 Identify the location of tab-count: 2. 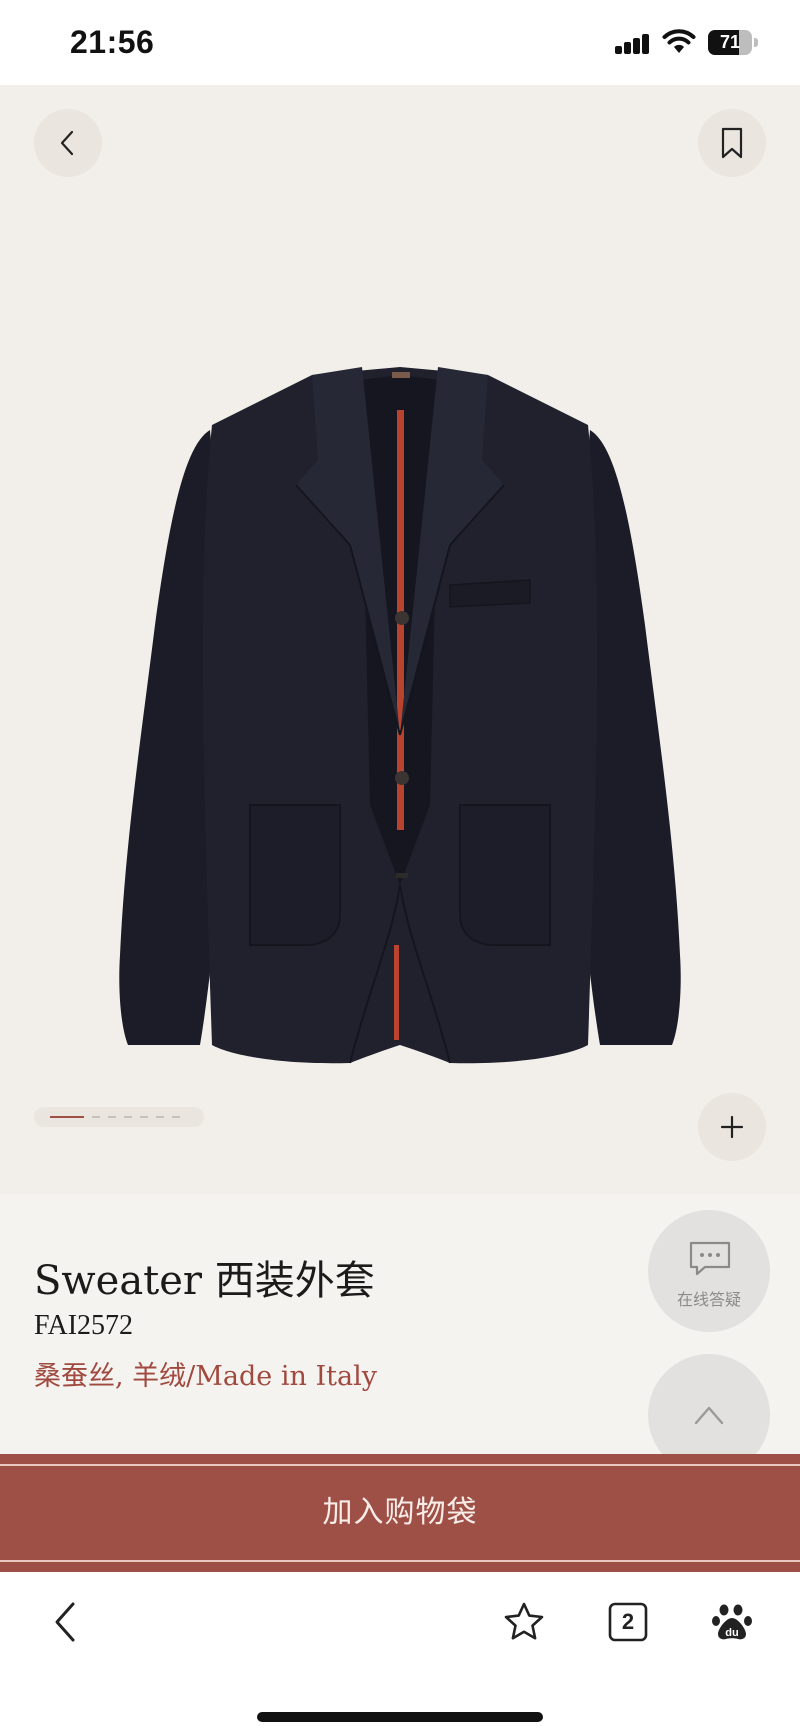
(628, 1621).